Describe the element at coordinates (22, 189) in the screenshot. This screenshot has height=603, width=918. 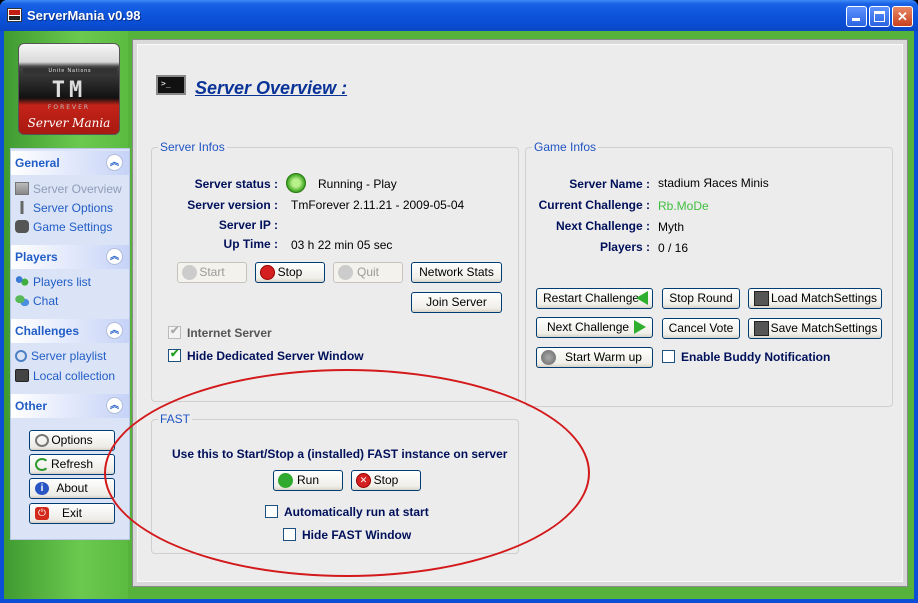
I see `monitor-icon` at that location.